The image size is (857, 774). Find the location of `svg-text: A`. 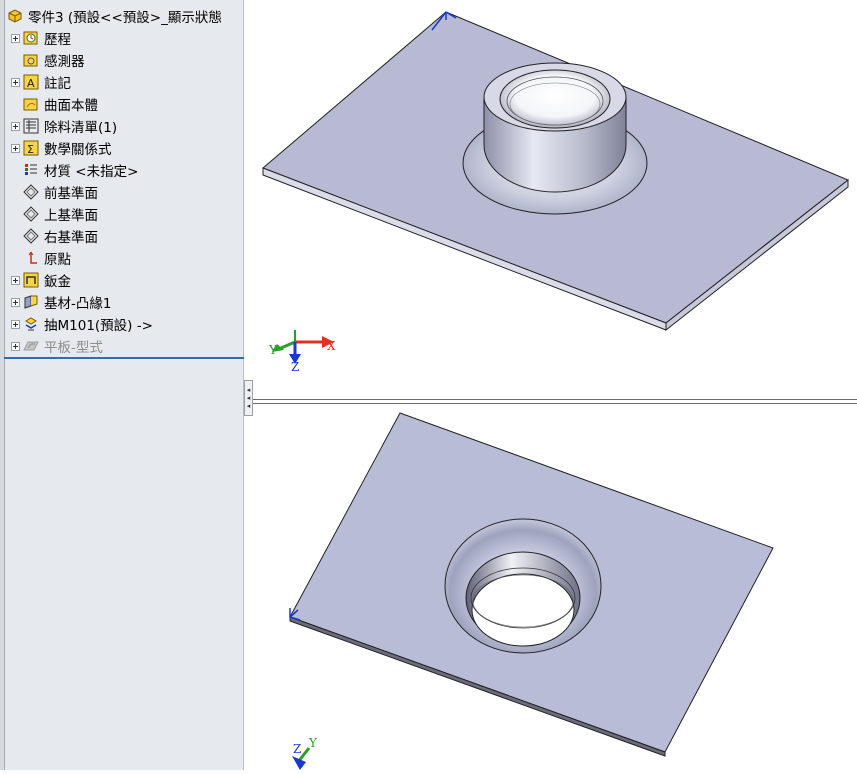

svg-text: A is located at coordinates (31, 83).